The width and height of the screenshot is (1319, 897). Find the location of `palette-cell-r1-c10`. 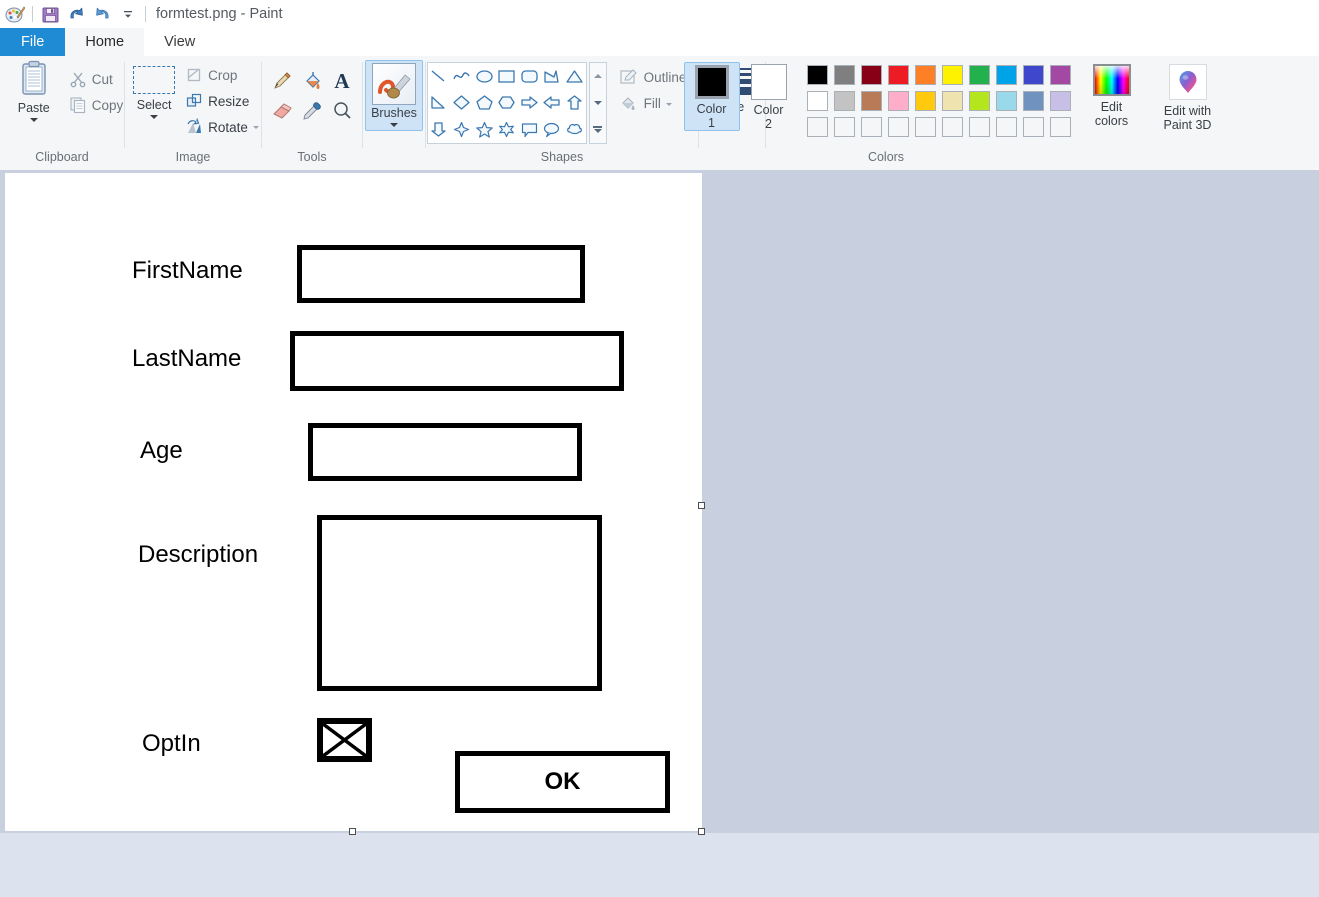

palette-cell-r1-c10 is located at coordinates (1060, 75).